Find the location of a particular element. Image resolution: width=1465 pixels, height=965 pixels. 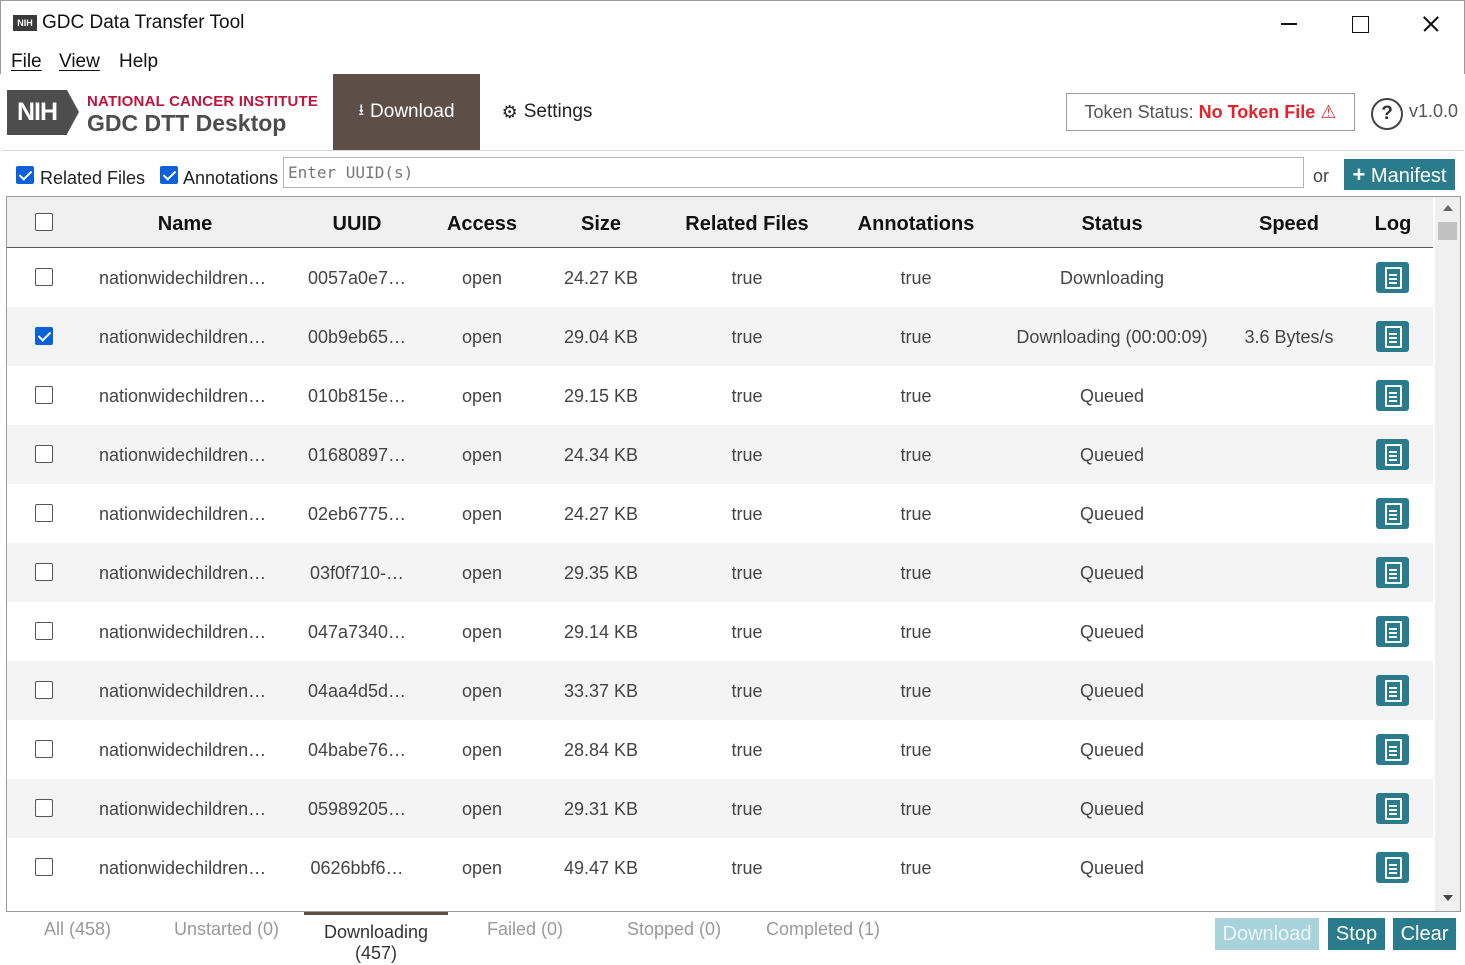

column-header-uuid: UUID is located at coordinates (357, 224).